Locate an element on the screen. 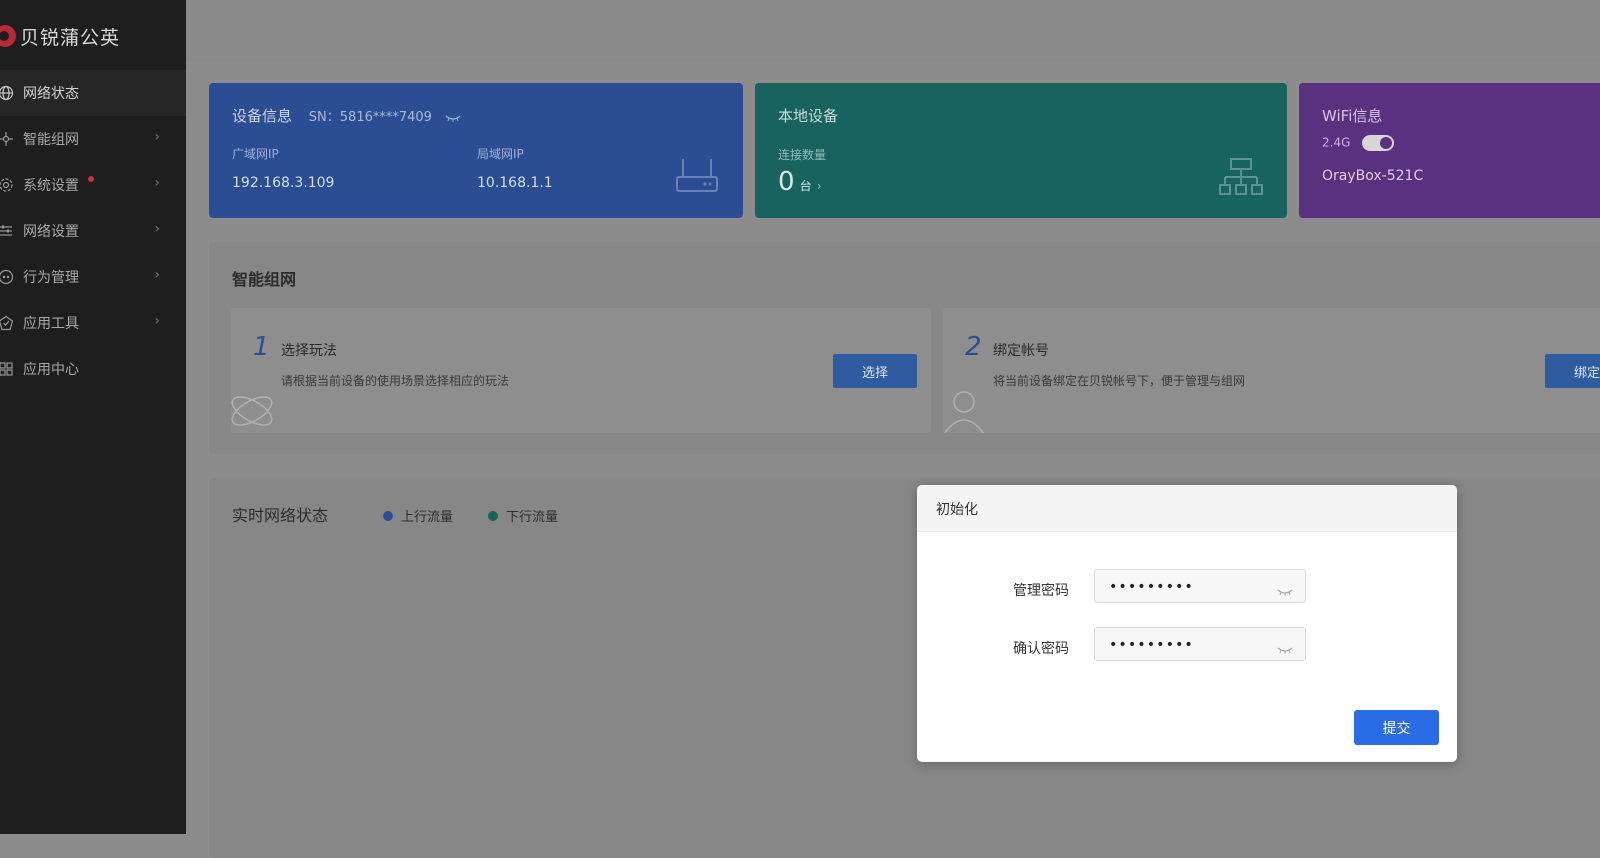 This screenshot has width=1600, height=858. device-card-title: 设备信息 SN：5816****7409 is located at coordinates (346, 115).